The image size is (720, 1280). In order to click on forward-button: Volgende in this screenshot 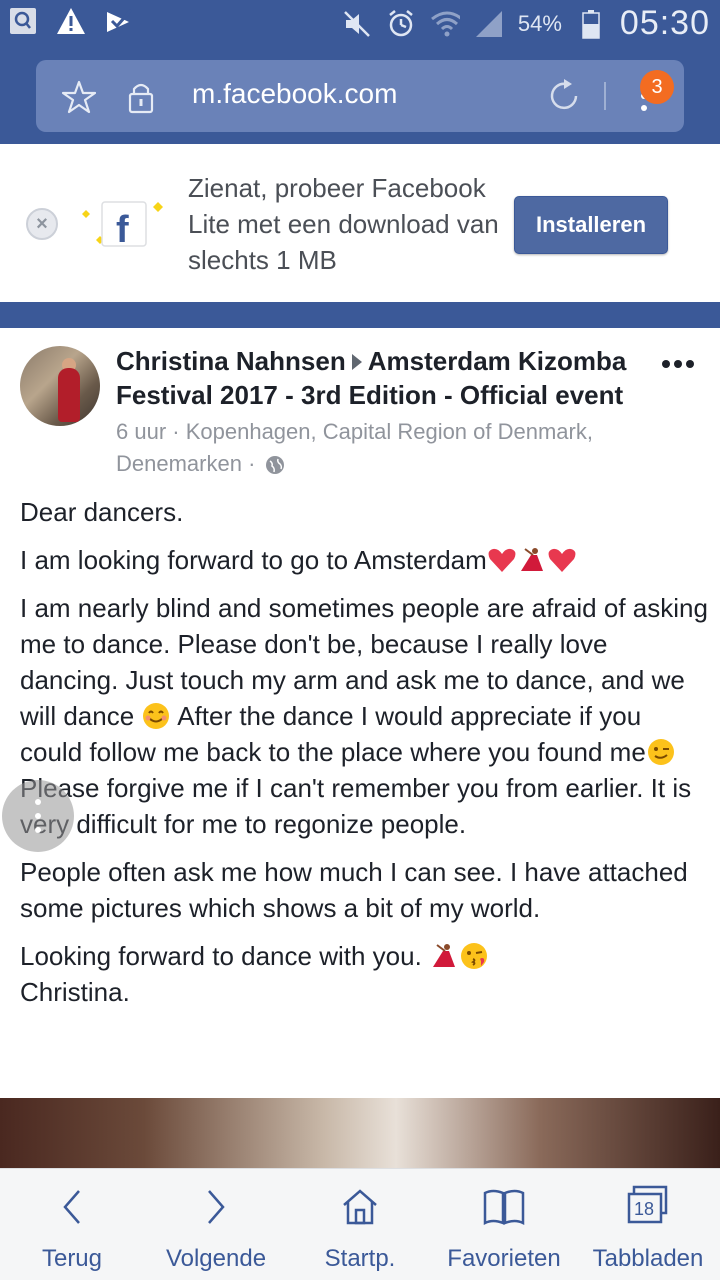, I will do `click(216, 1224)`.